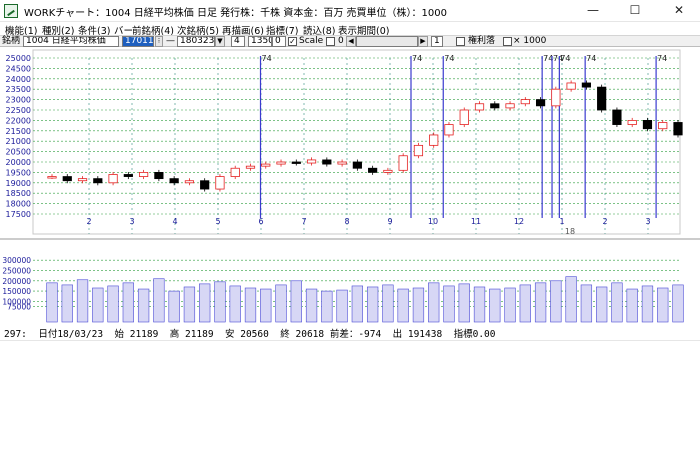 The image size is (700, 475). I want to click on month-tick-label: 5, so click(217, 221).